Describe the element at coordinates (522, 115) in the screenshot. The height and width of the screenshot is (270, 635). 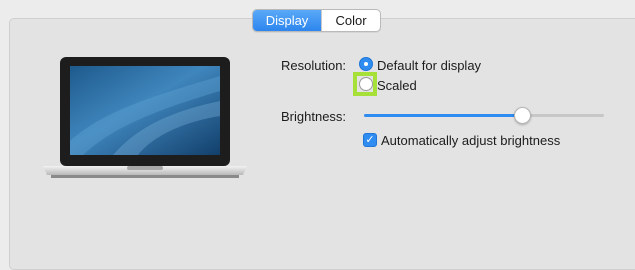
I see `brightness-slider-knob` at that location.